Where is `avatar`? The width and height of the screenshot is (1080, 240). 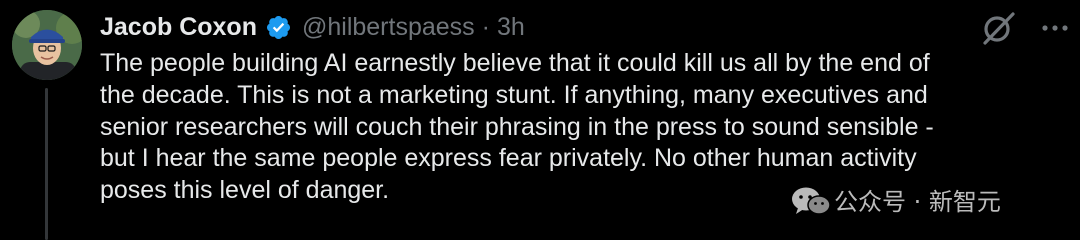
avatar is located at coordinates (47, 45).